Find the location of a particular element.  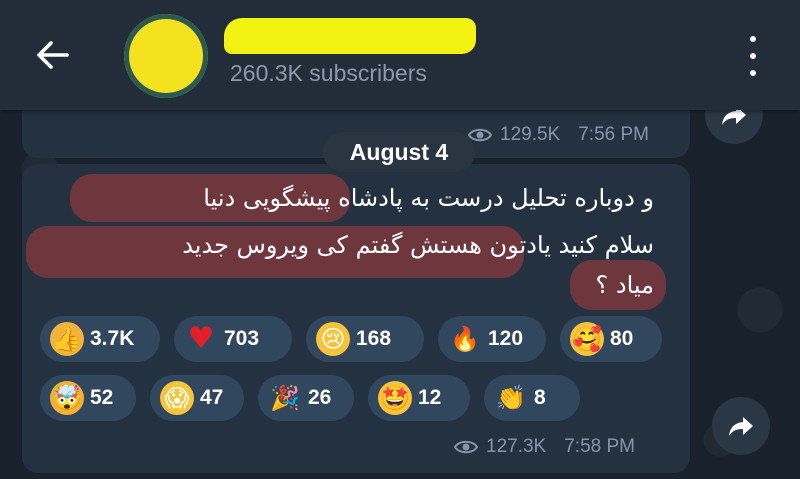

message-text-line: میاد ؟ is located at coordinates (624, 285).